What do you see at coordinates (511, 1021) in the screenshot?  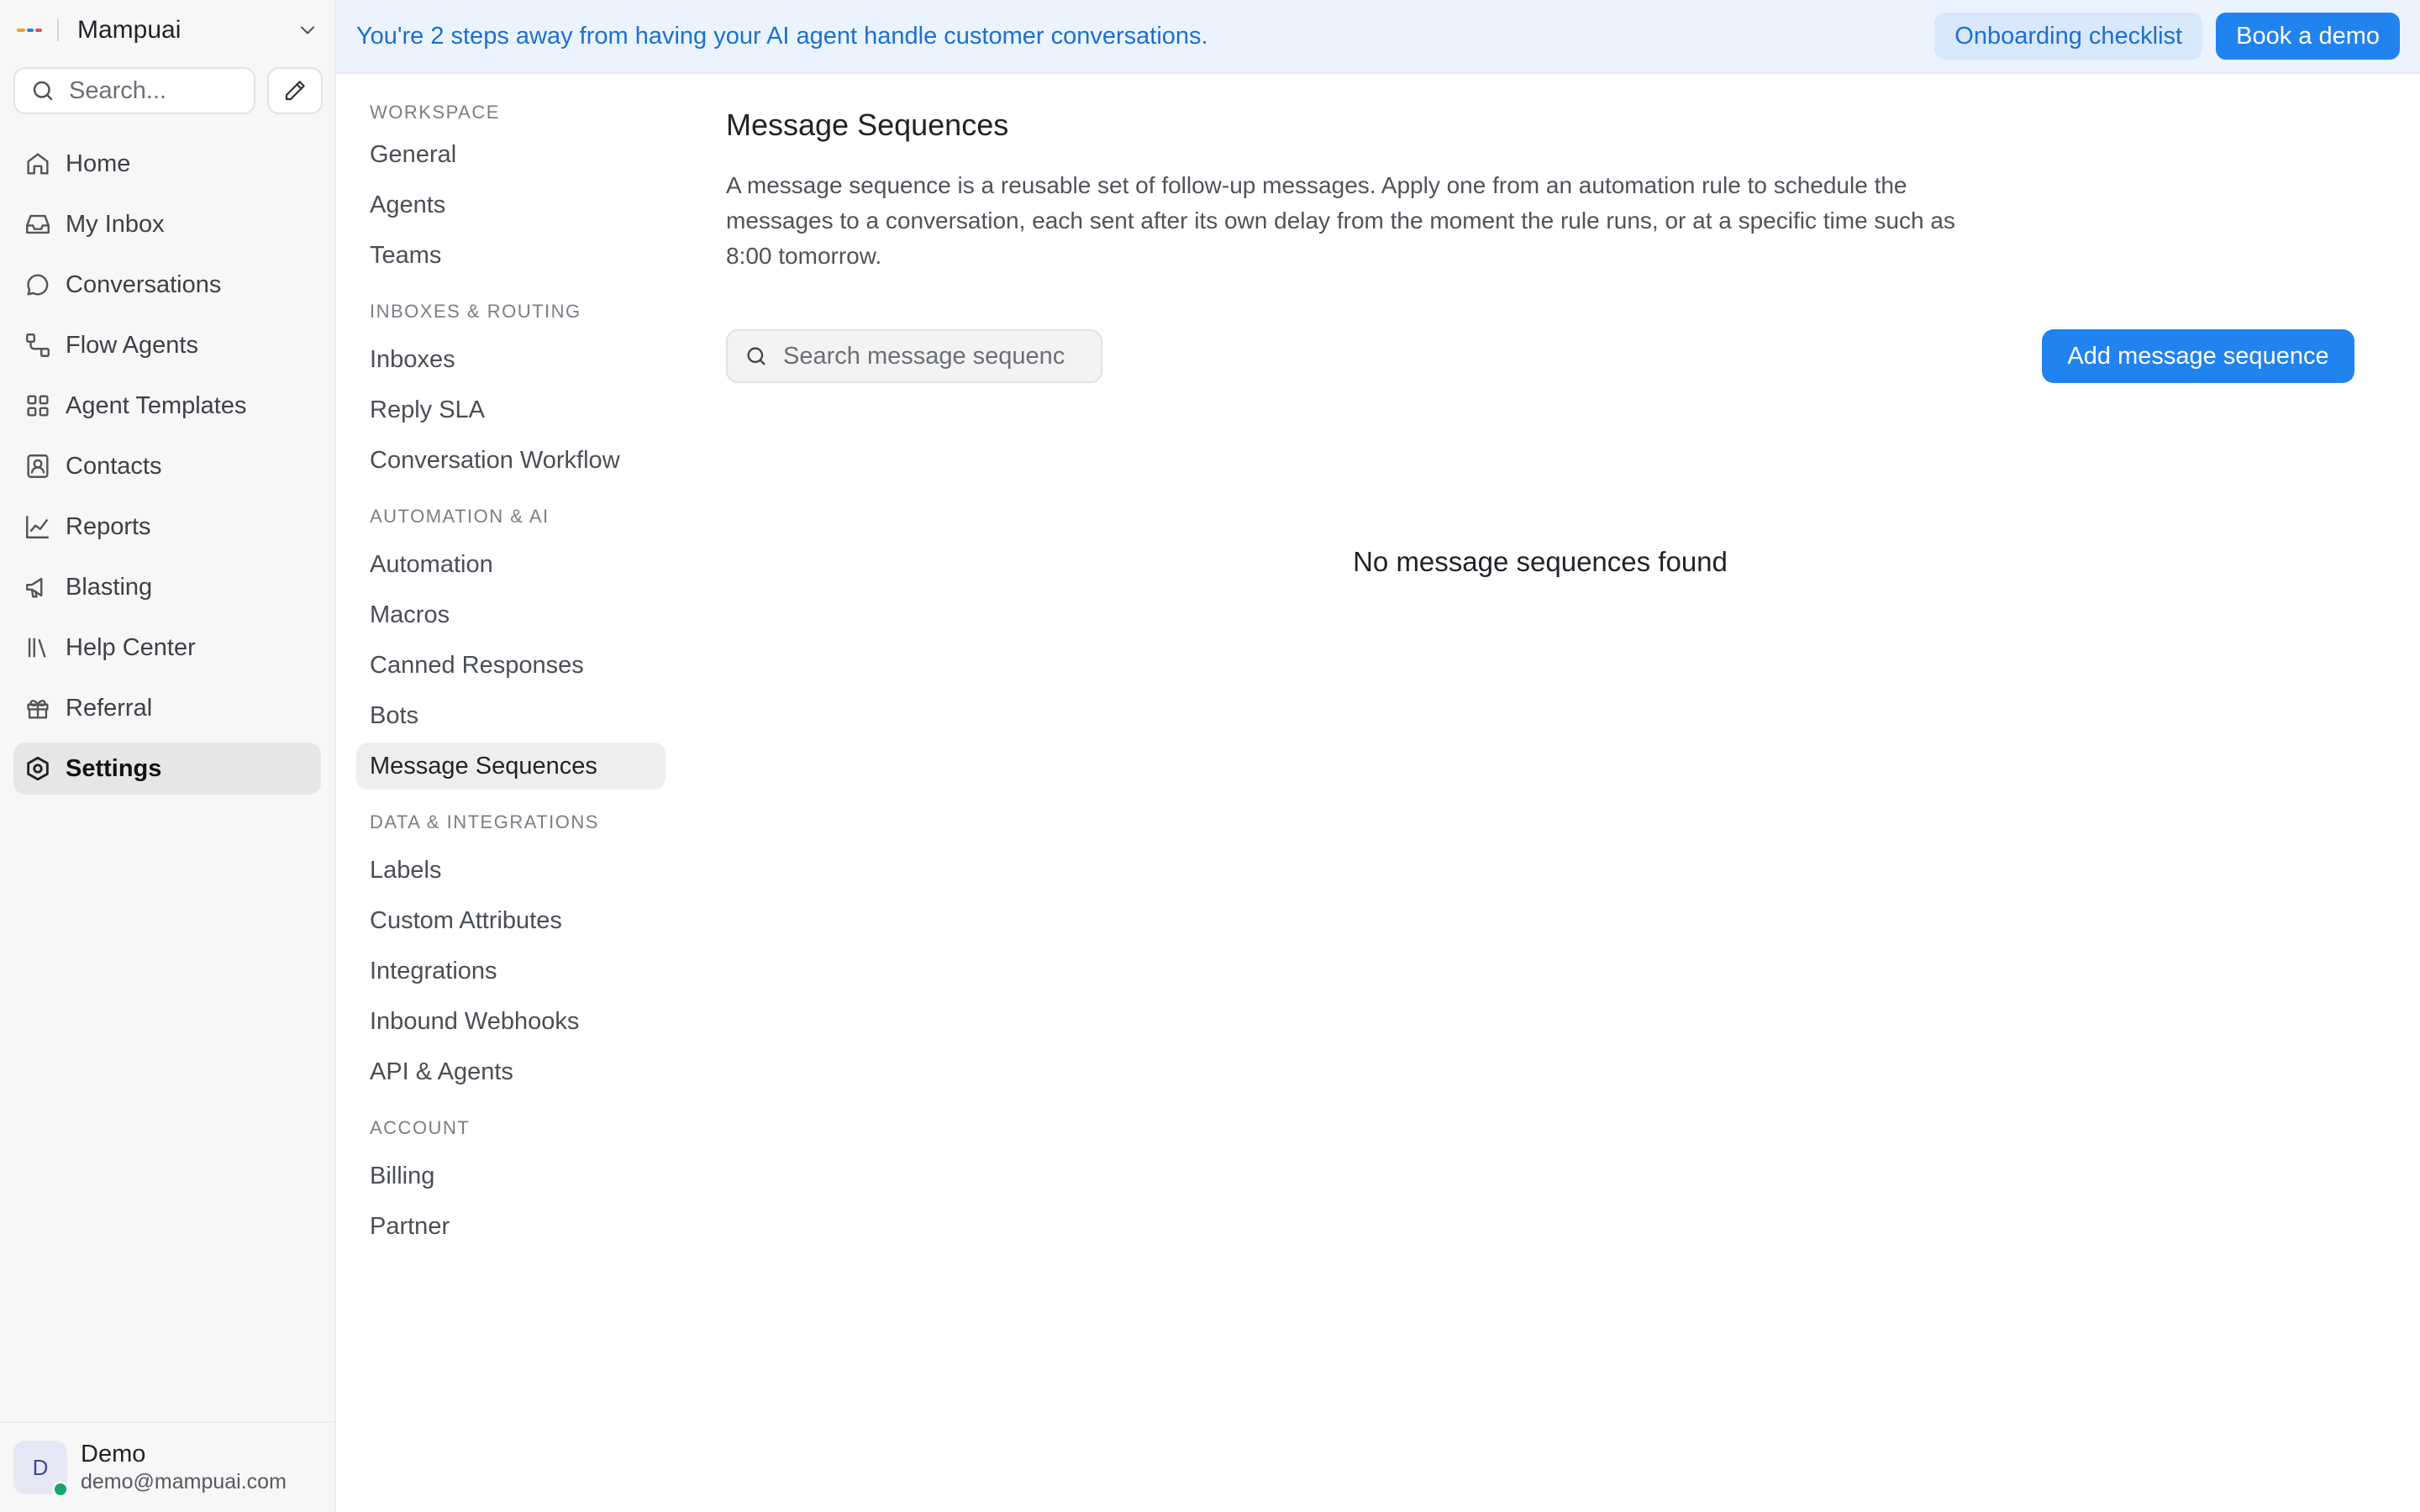 I see `settings-item-inbound-webhooks: Inbound Webhooks` at bounding box center [511, 1021].